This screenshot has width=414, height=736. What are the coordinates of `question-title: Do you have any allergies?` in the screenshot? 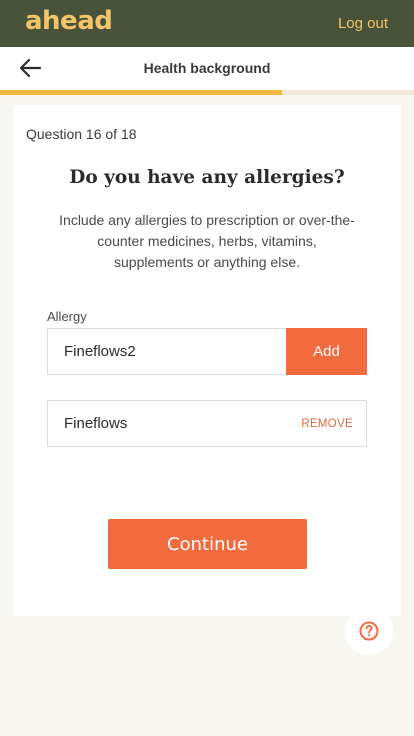 It's located at (207, 177).